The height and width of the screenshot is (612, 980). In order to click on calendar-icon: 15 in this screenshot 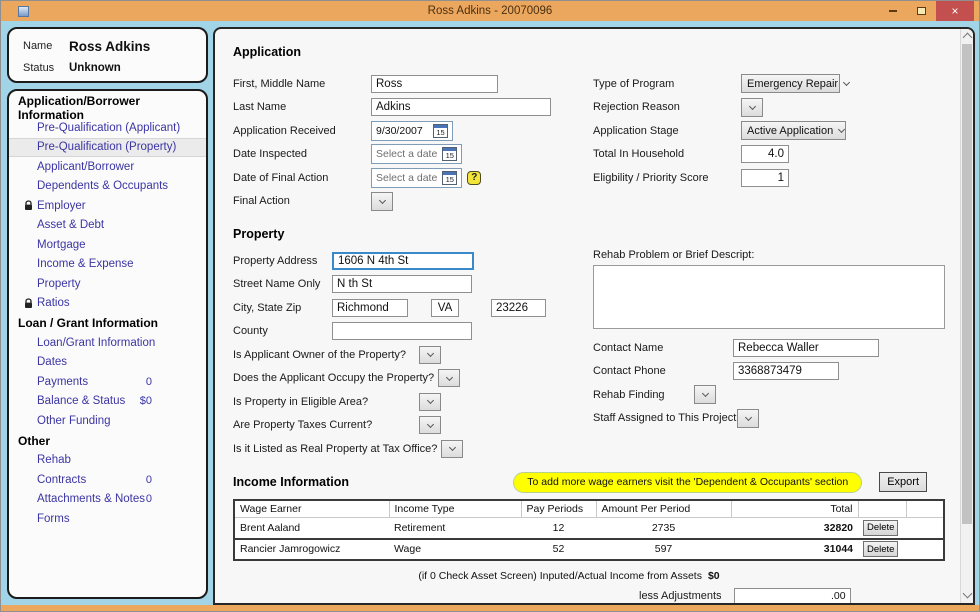, I will do `click(440, 130)`.